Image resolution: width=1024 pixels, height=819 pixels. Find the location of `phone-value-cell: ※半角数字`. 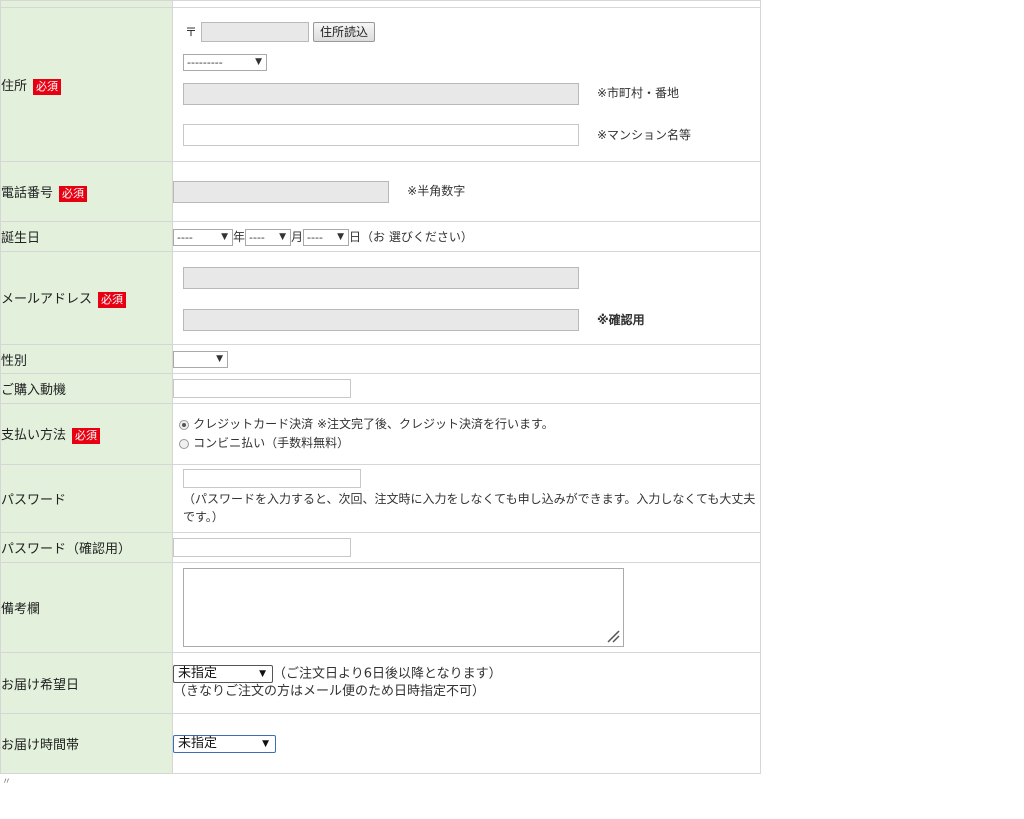

phone-value-cell: ※半角数字 is located at coordinates (466, 191).